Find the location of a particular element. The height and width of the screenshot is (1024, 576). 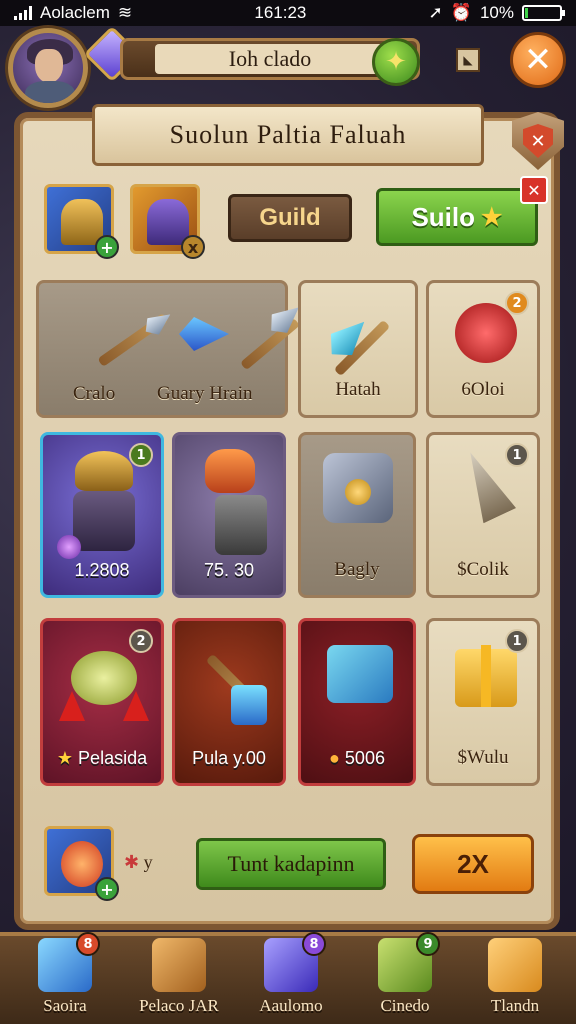

nav-item-aaulomo: 8 Aaulomo is located at coordinates (291, 978).